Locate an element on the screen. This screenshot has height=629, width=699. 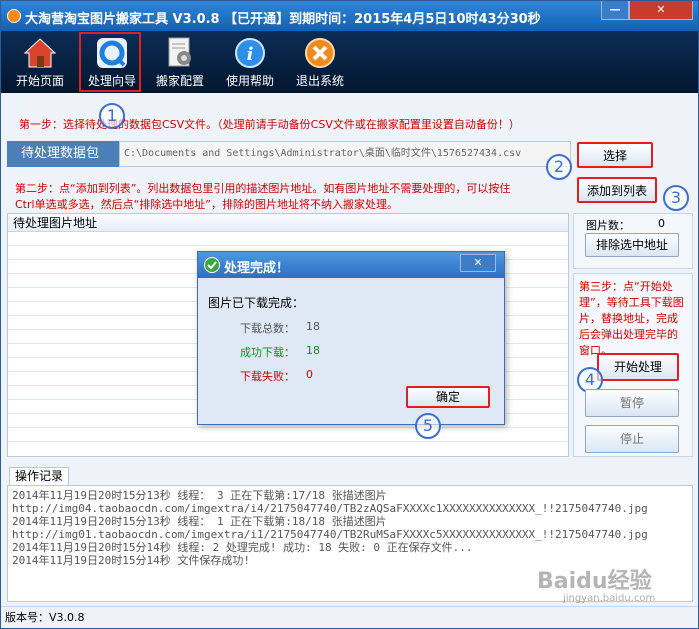
minimize-icon: — is located at coordinates (615, 9).